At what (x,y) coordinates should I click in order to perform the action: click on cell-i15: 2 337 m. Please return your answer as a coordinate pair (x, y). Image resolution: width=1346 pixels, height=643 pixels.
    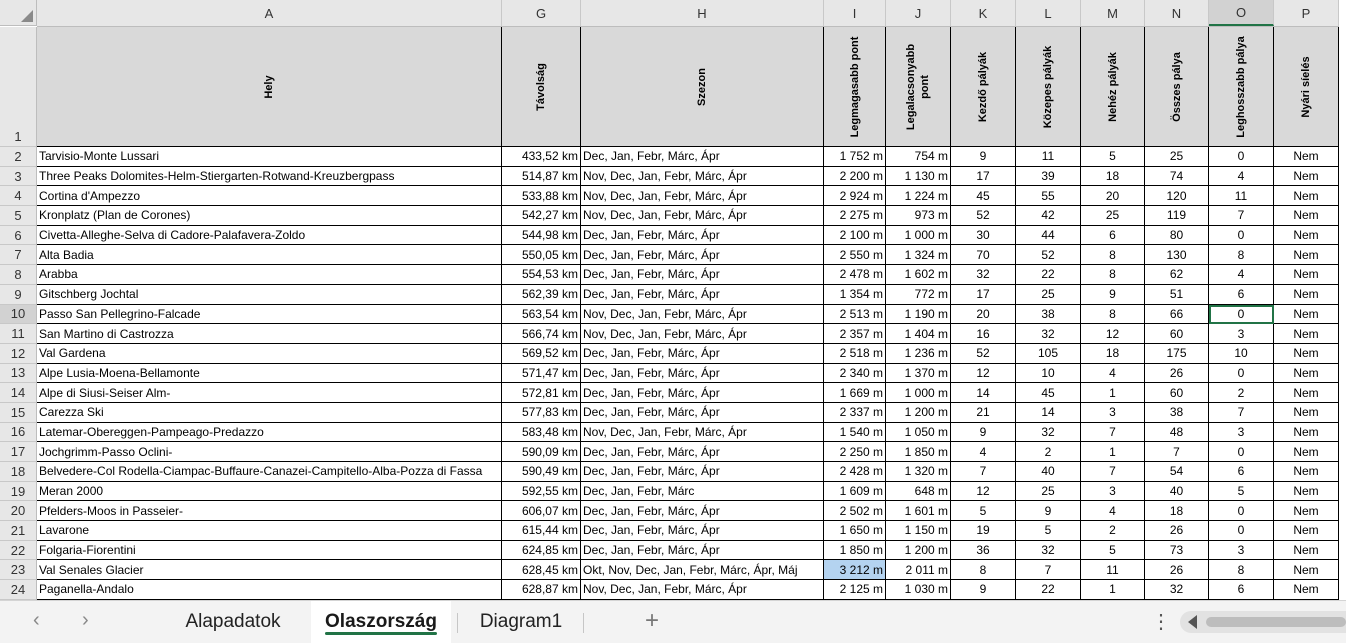
    Looking at the image, I should click on (855, 412).